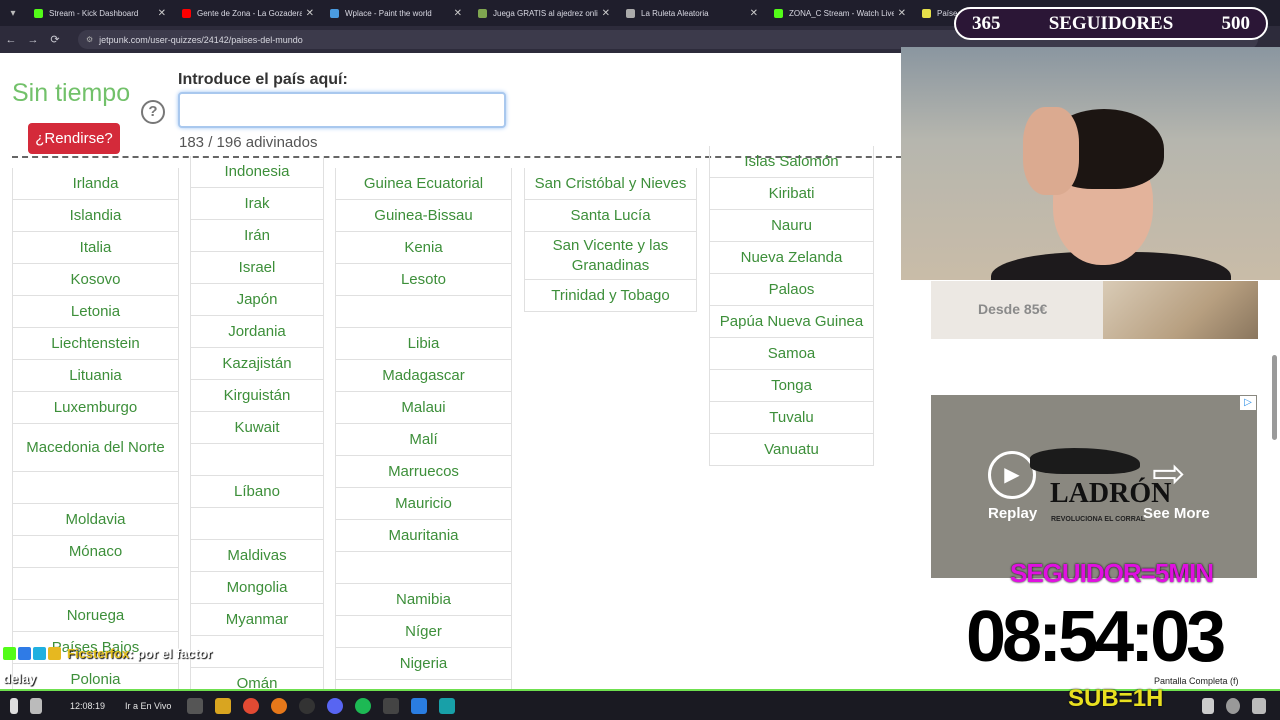  Describe the element at coordinates (986, 23) in the screenshot. I see `follower-count: 365` at that location.